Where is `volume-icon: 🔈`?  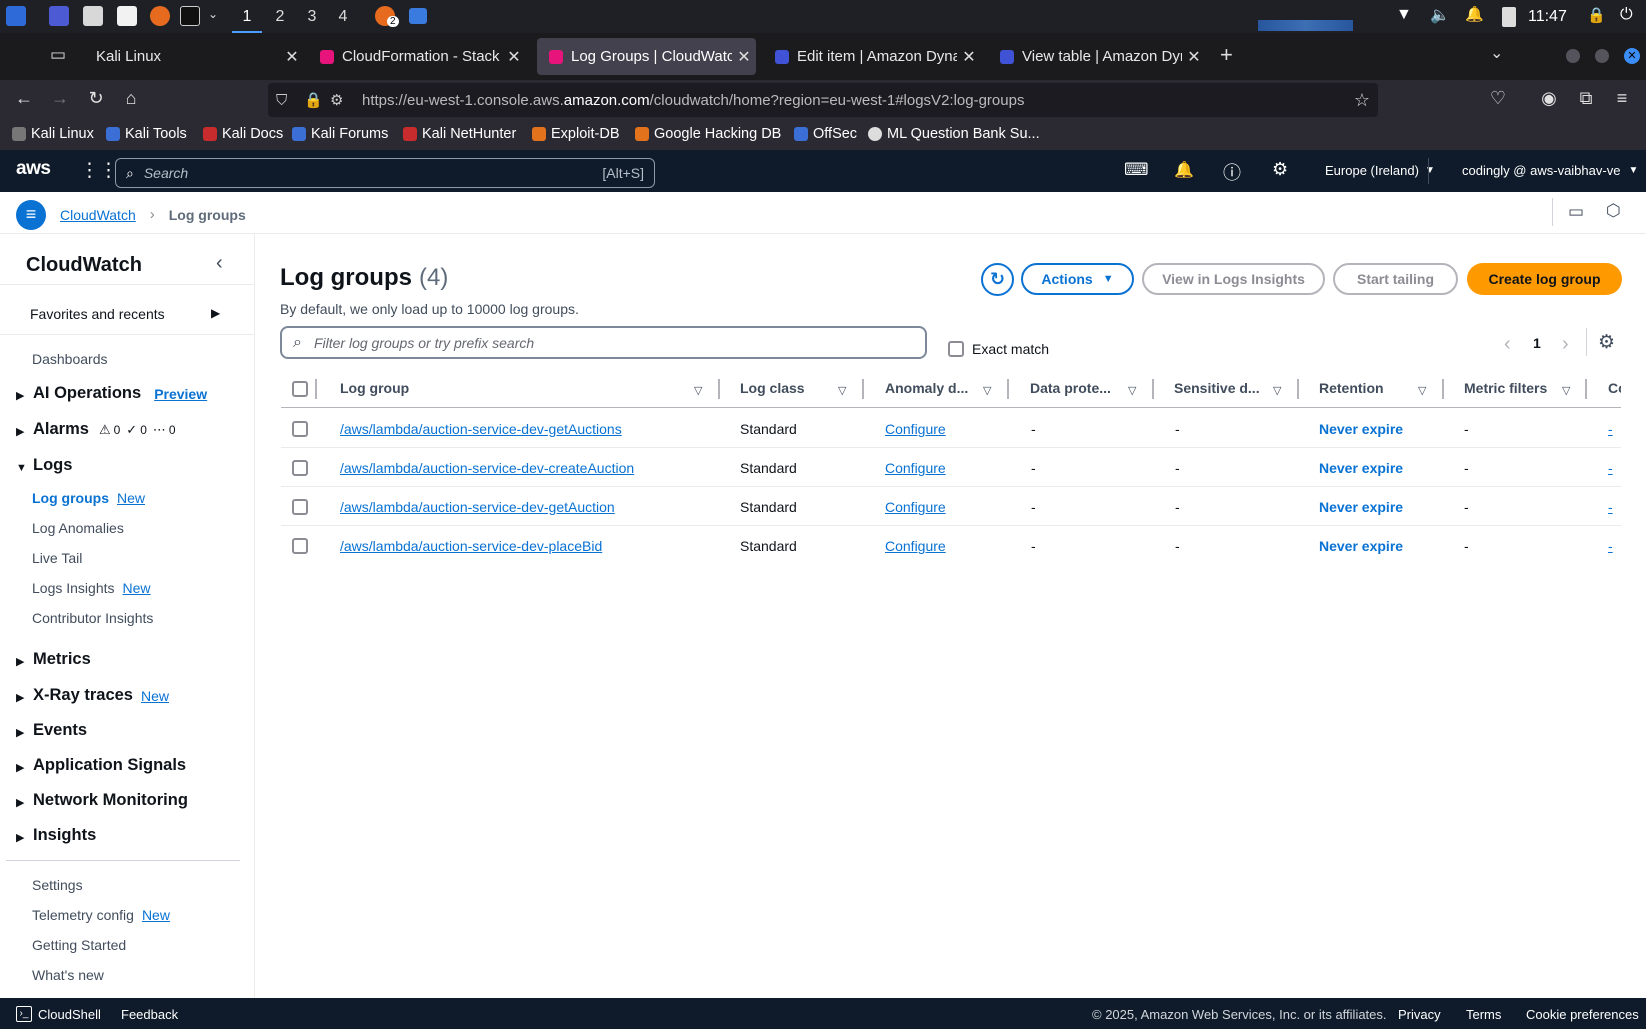
volume-icon: 🔈 is located at coordinates (1440, 15).